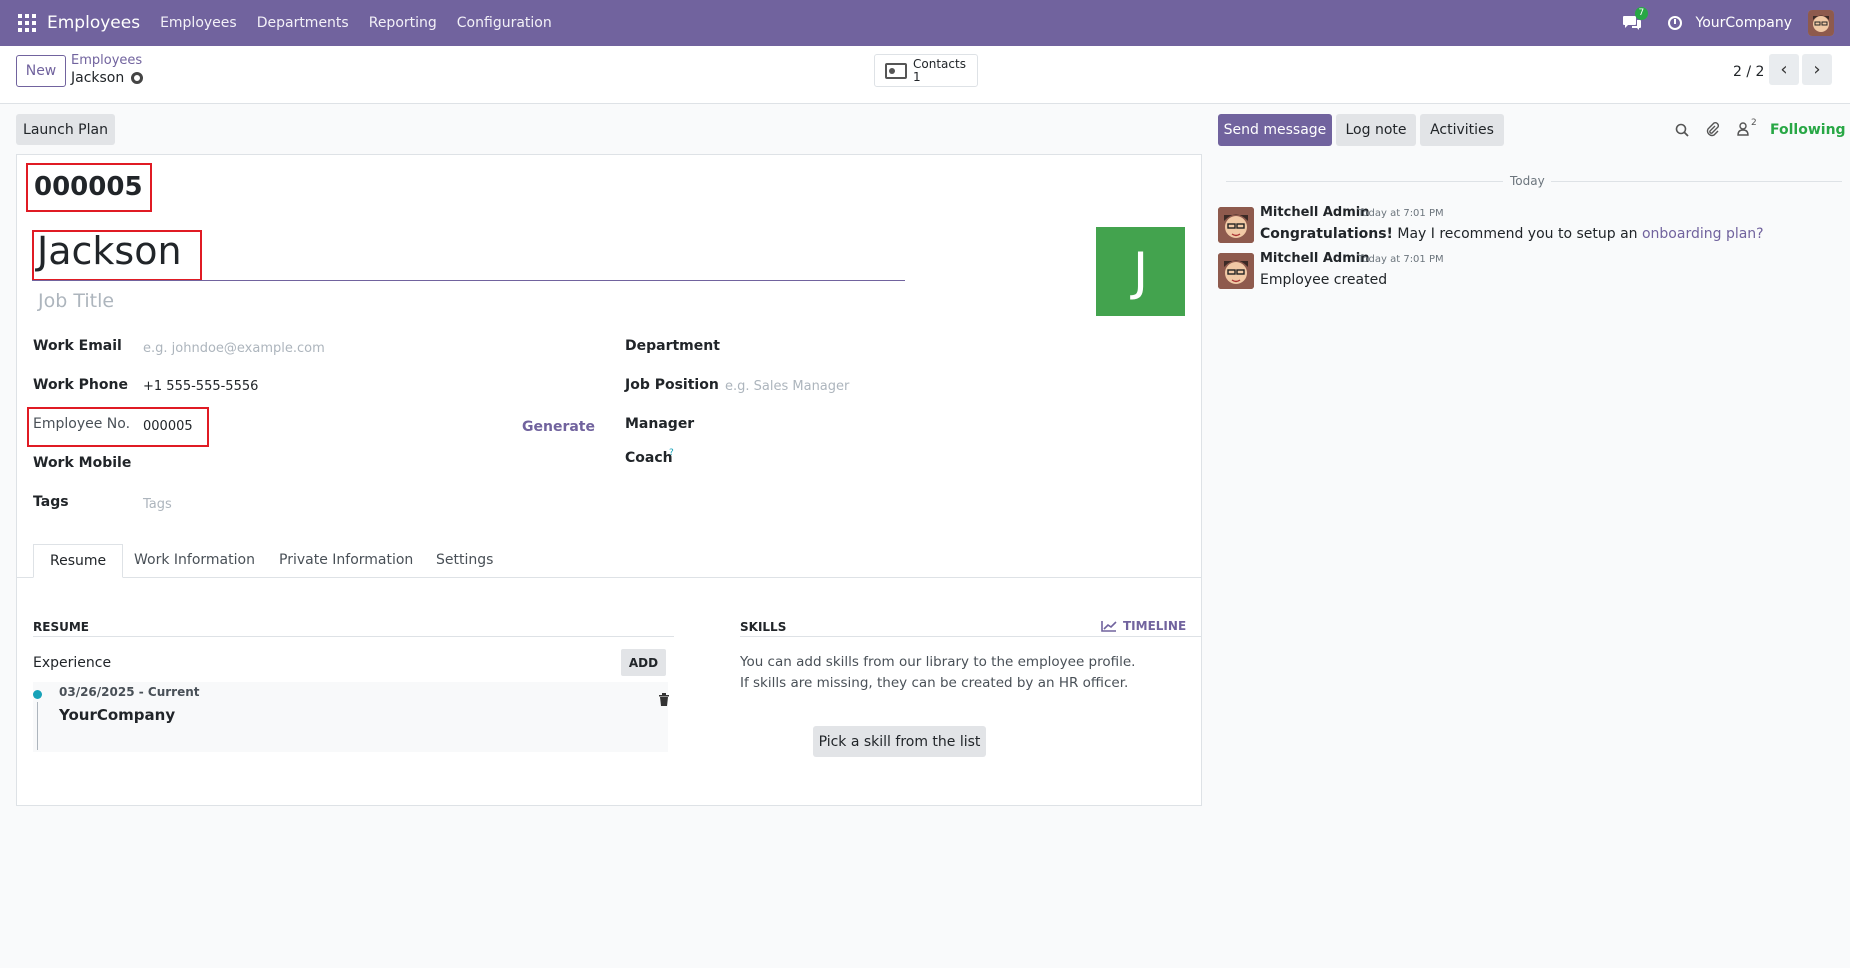 This screenshot has width=1850, height=968. What do you see at coordinates (194, 561) in the screenshot?
I see `tab-work-information: Work Information` at bounding box center [194, 561].